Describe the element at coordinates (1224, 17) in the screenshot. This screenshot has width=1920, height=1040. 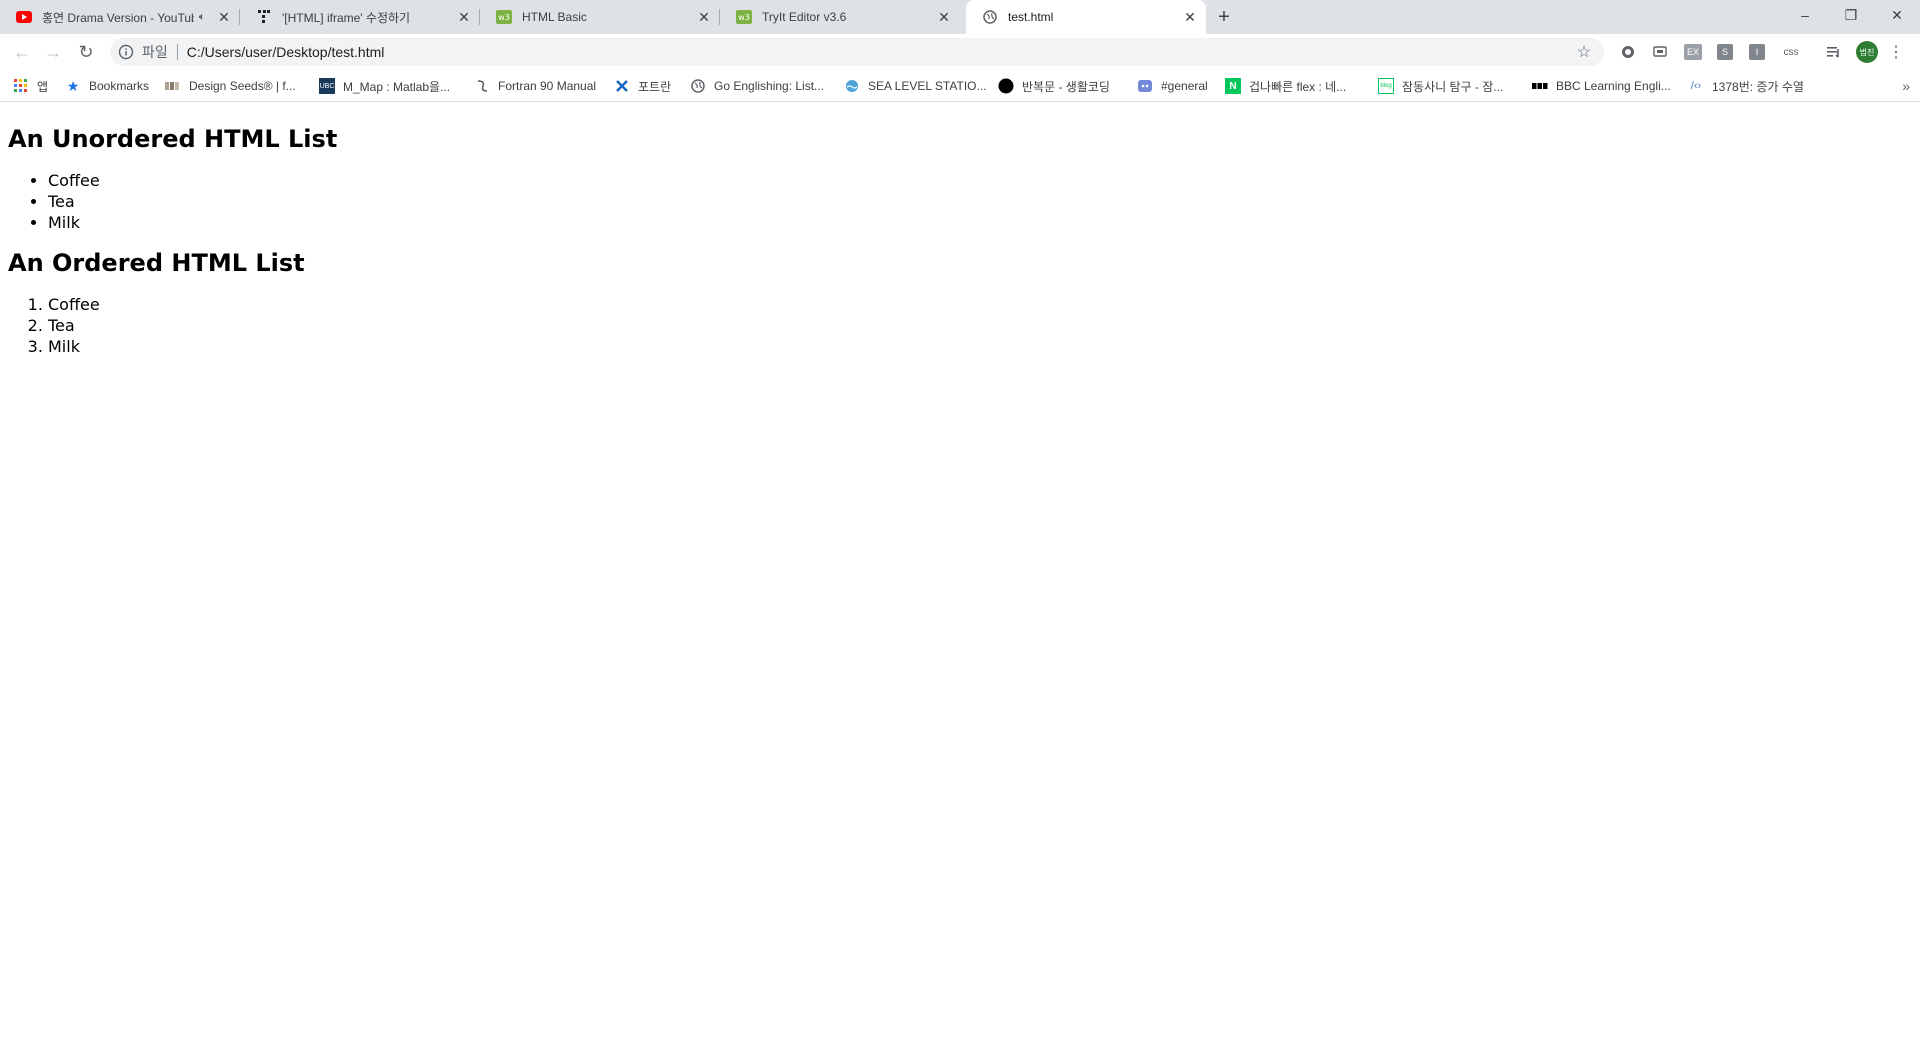
I see `new-tab-button: +` at that location.